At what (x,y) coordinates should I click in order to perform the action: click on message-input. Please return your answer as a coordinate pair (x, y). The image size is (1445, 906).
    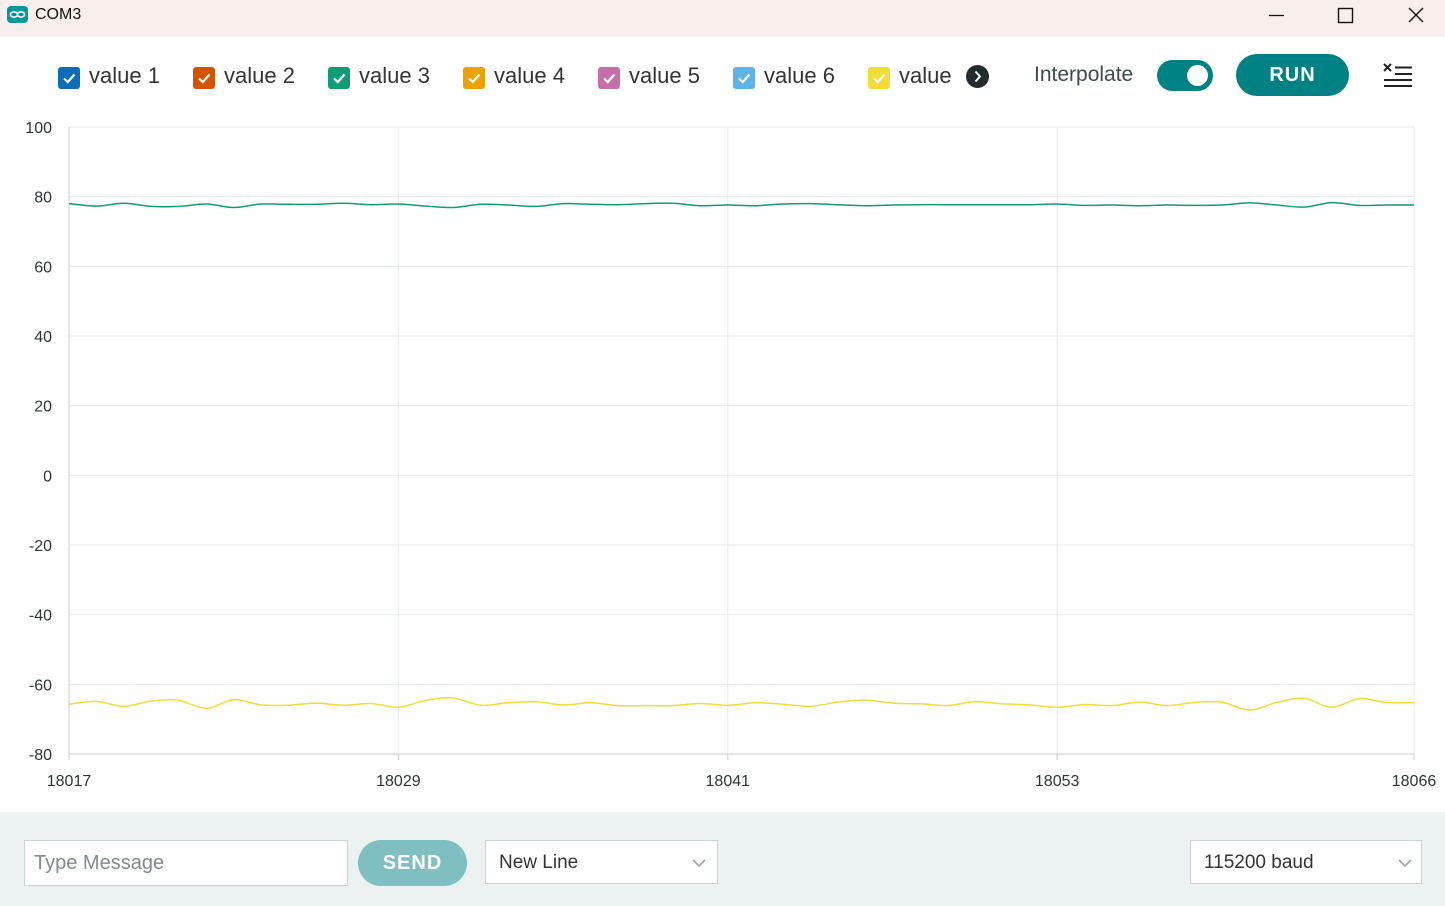
    Looking at the image, I should click on (186, 863).